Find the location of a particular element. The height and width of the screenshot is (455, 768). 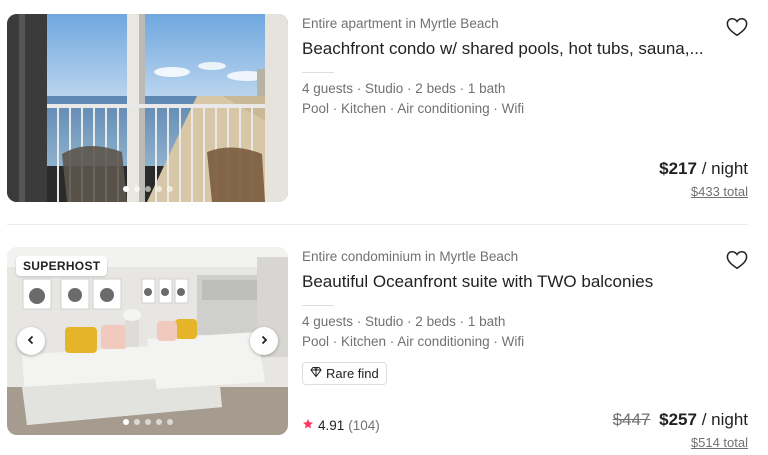

price-total: $433 total is located at coordinates (703, 192).